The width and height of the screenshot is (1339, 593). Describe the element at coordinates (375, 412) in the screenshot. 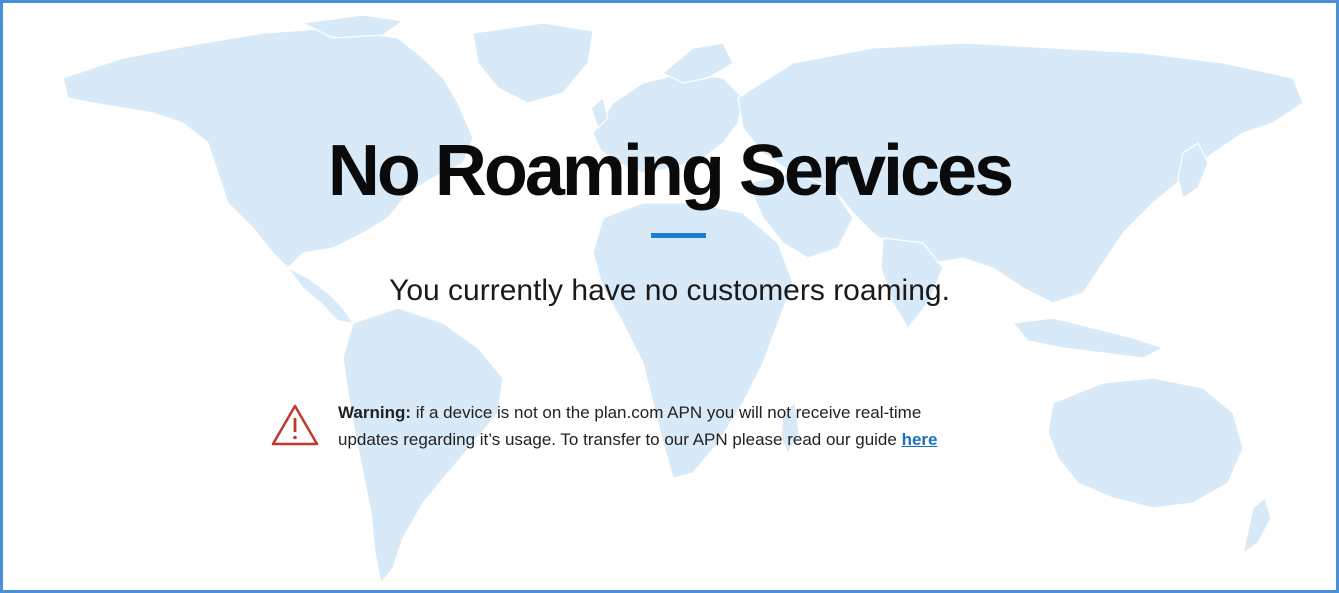

I see `warning-label: Warning:` at that location.